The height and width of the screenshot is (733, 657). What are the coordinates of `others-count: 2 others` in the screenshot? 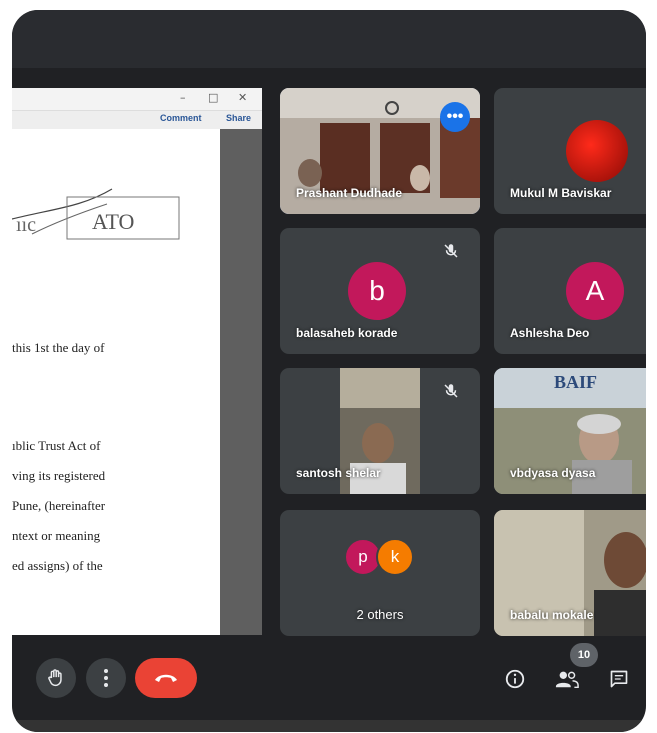 It's located at (380, 614).